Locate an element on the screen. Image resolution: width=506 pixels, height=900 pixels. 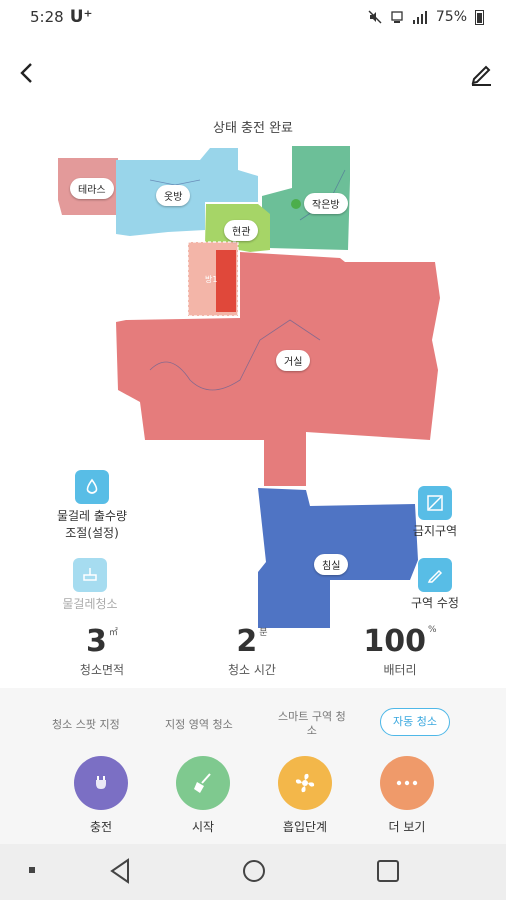
back-arrow-icon is located at coordinates (26, 73).